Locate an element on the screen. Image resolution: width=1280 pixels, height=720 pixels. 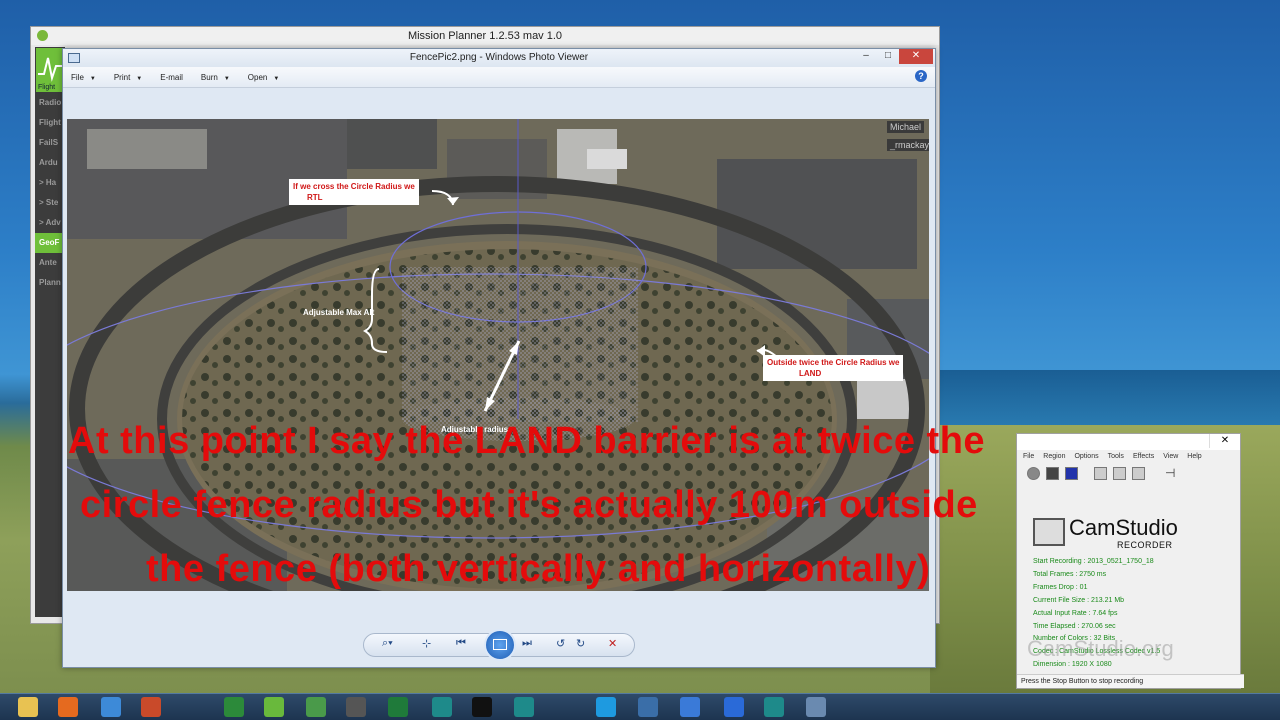
photo-viewer-menubar: File ▼ Print ▼ E-mail Burn ▼ Open ▼ ? is located at coordinates (499, 77).